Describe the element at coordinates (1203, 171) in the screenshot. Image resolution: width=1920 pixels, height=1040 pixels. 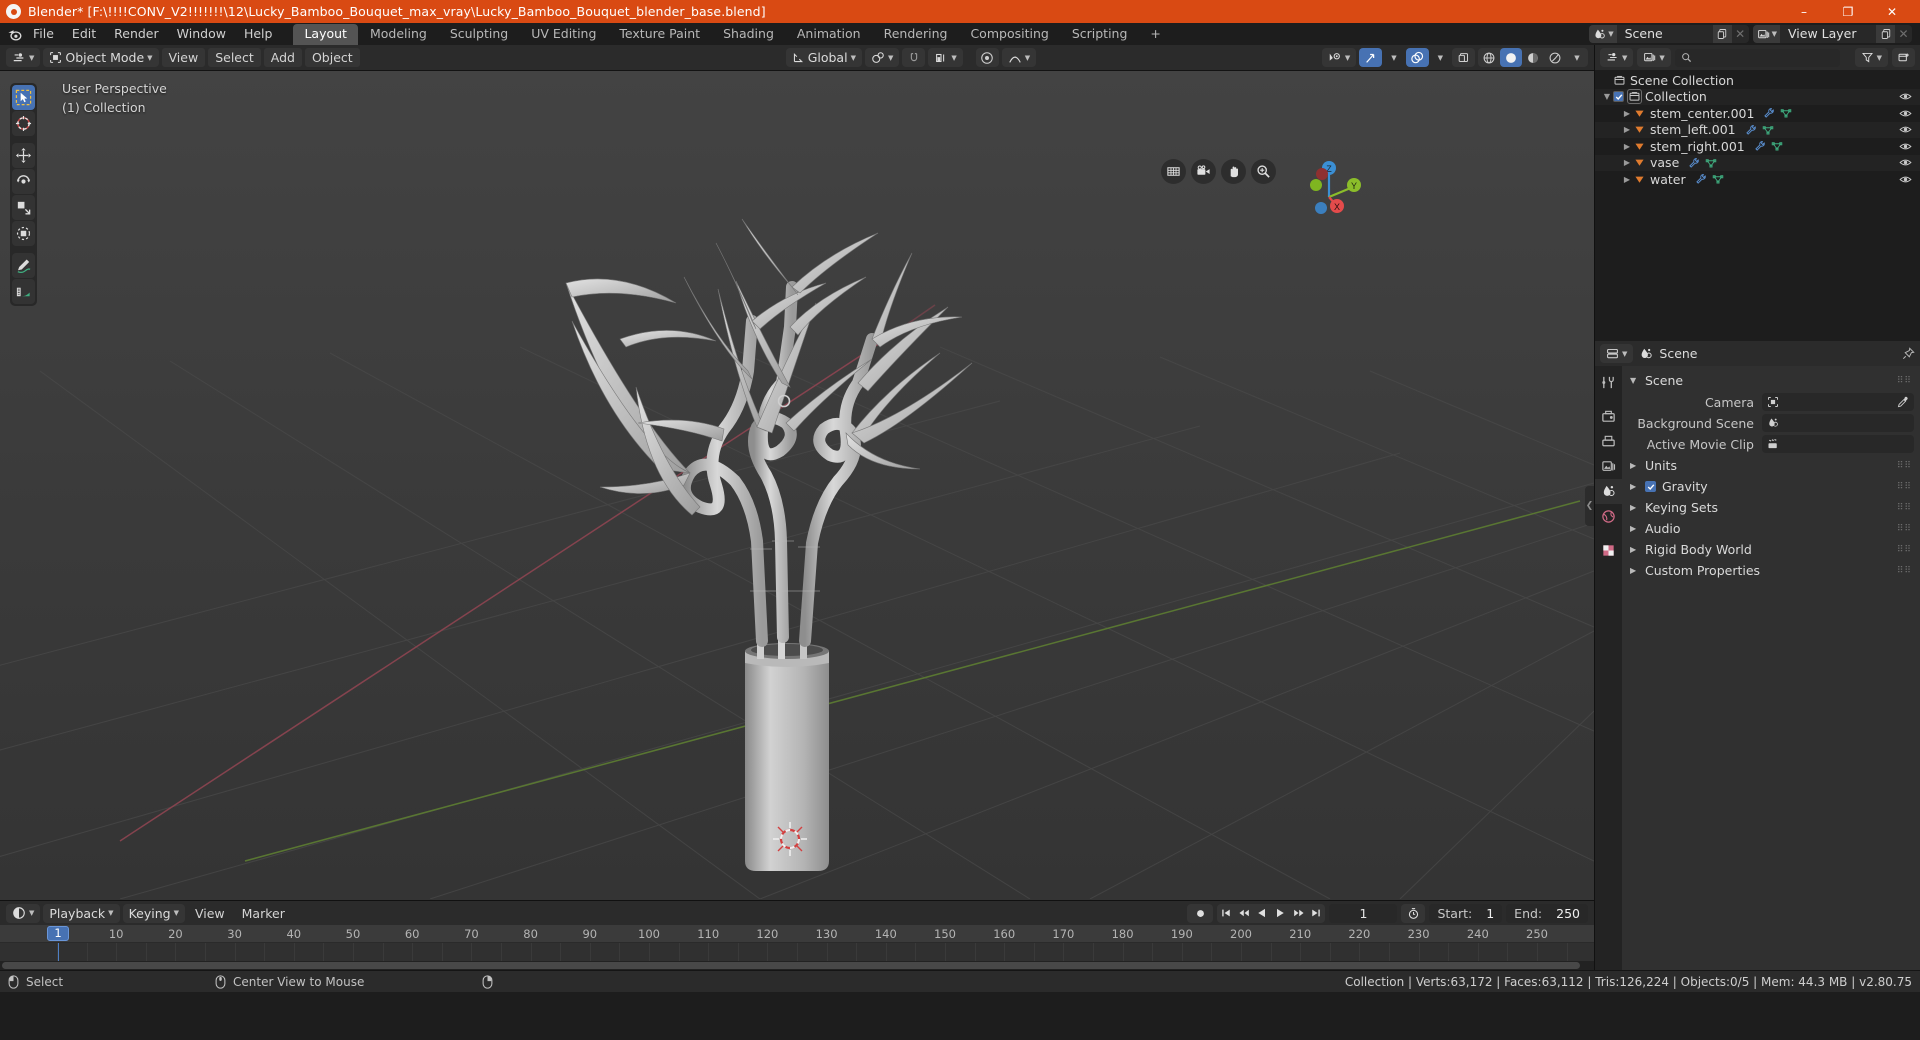
I see `camera-view-icon` at that location.